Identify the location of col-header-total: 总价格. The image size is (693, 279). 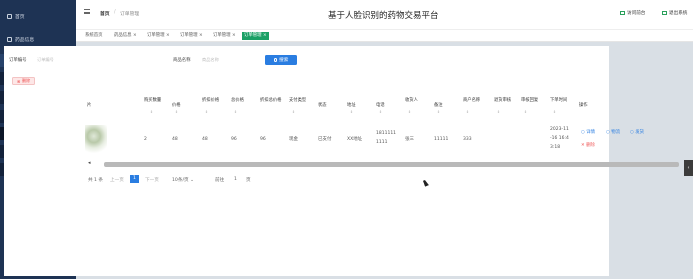
(237, 100).